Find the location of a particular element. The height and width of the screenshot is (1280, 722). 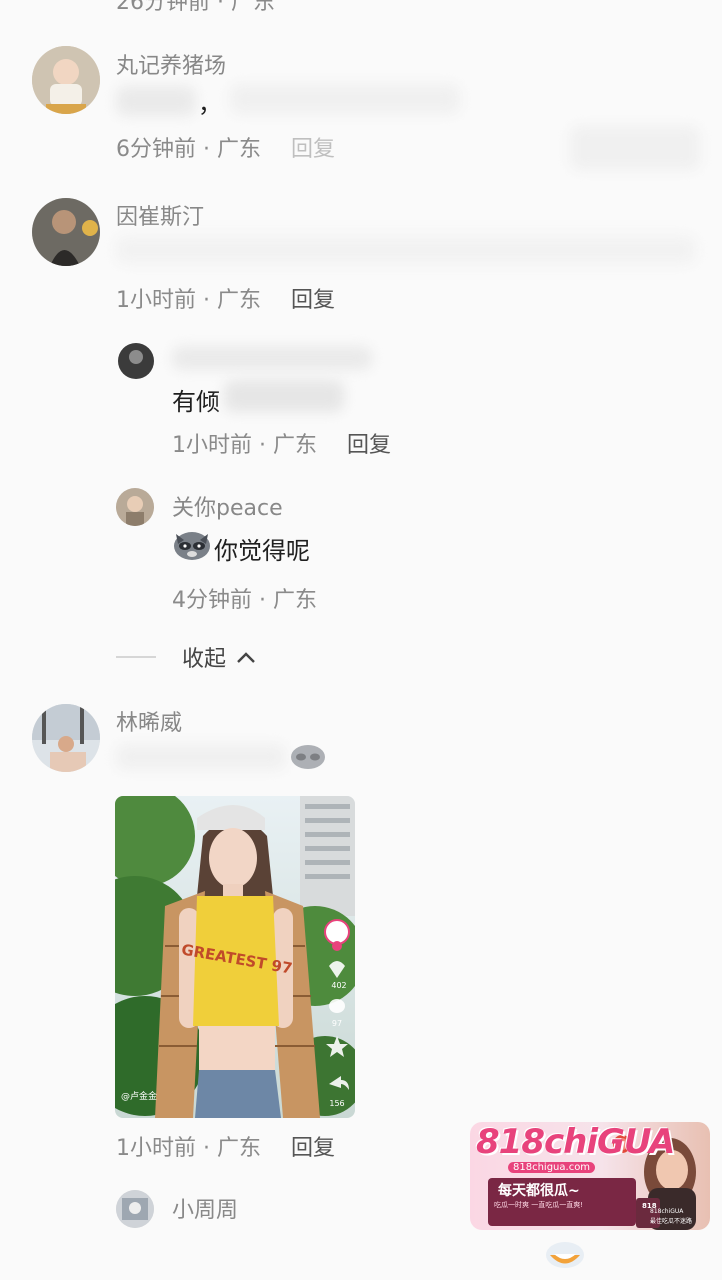

divider is located at coordinates (136, 657).